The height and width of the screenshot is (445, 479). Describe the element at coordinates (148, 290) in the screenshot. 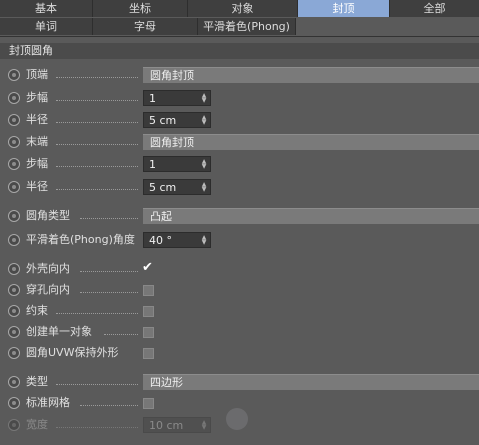

I see `hole-inward-checkbox` at that location.